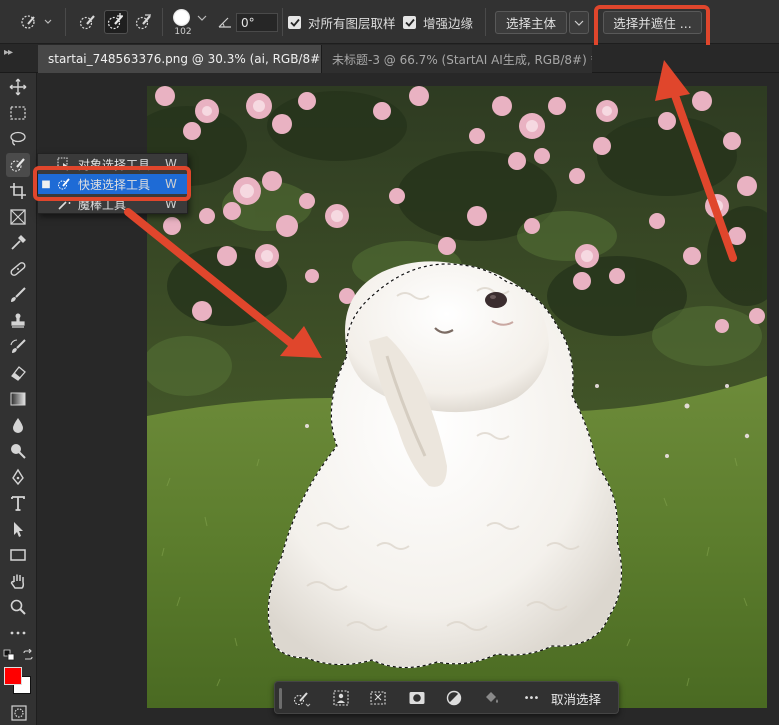  I want to click on select-subject-task-button, so click(341, 698).